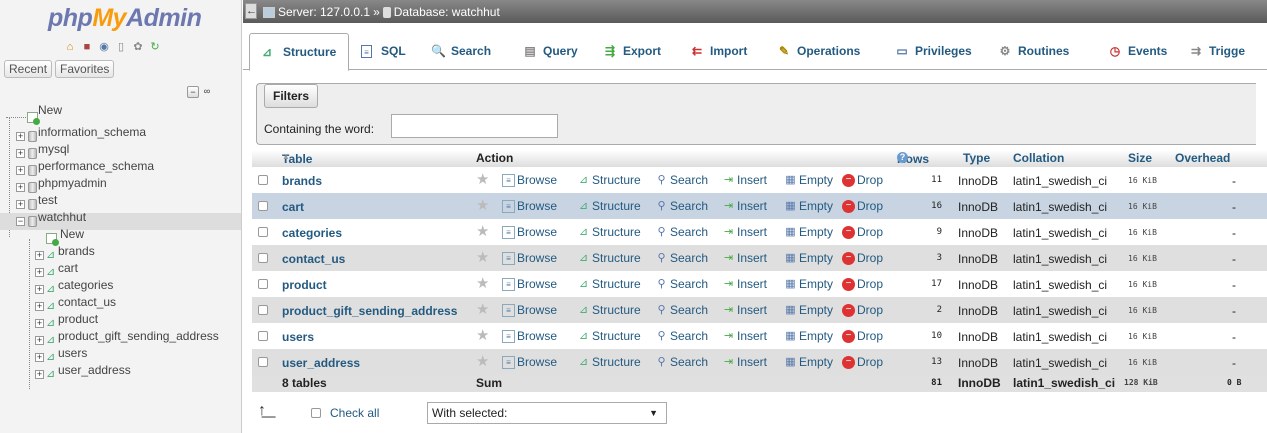 The height and width of the screenshot is (433, 1267). What do you see at coordinates (120, 186) in the screenshot?
I see `tree-item-phpmyadmin: + phpmyadmin` at bounding box center [120, 186].